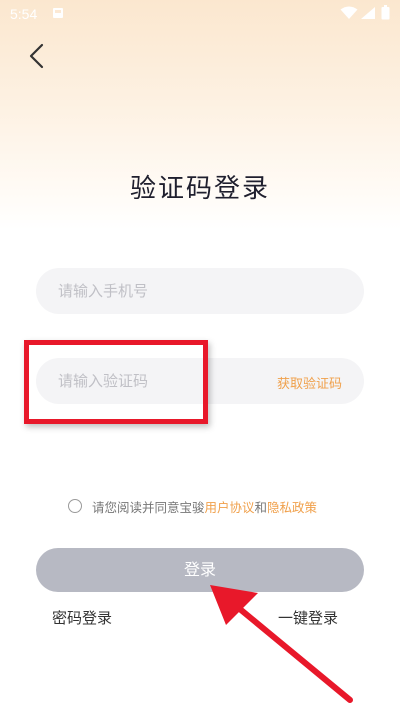 This screenshot has width=400, height=710. I want to click on phone-input, so click(173, 291).